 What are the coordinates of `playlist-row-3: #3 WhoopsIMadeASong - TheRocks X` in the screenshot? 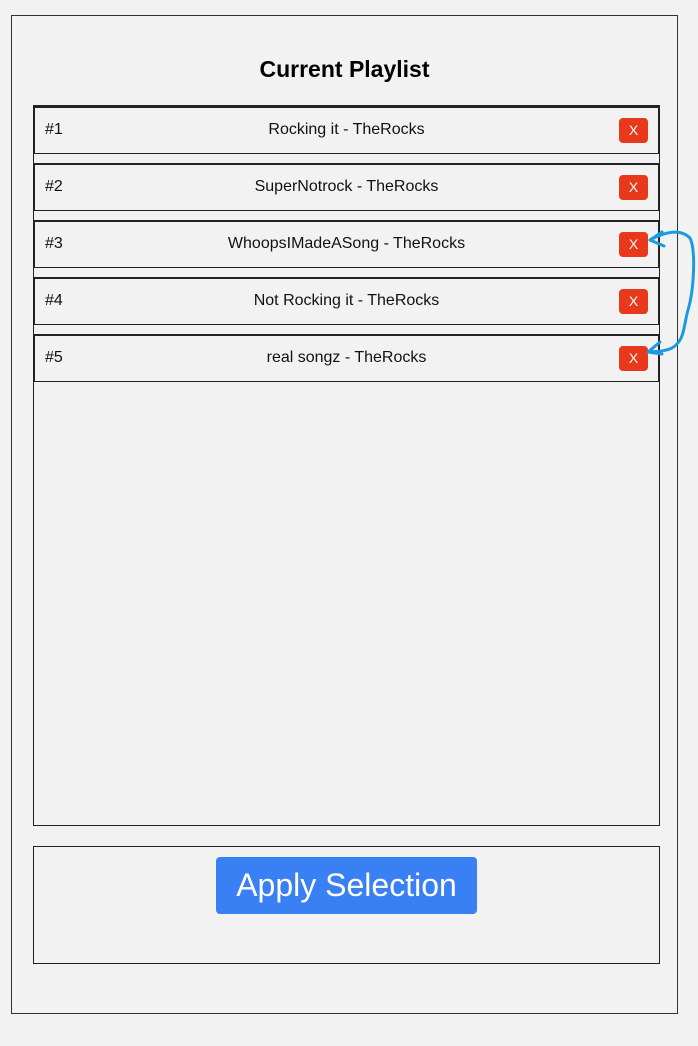 It's located at (346, 244).